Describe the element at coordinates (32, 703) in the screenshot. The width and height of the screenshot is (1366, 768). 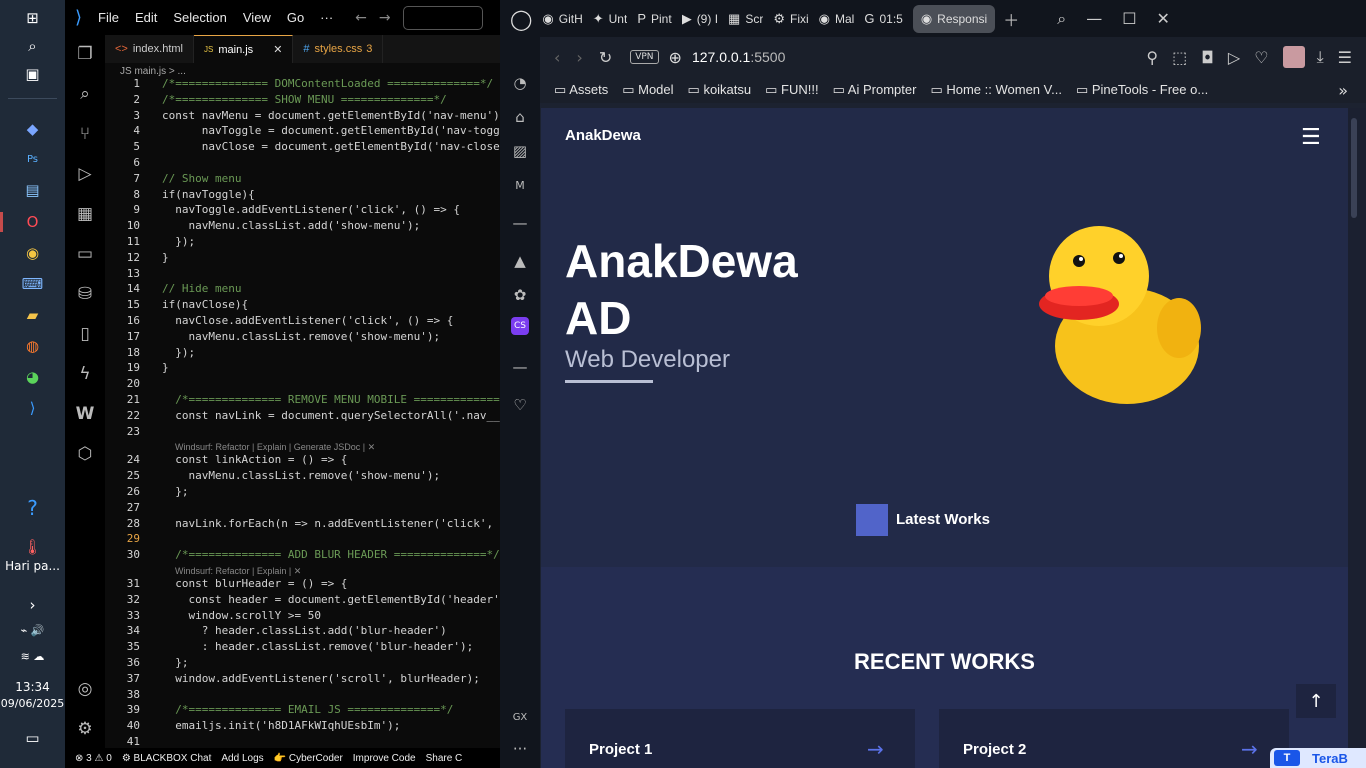
I see `clock-date: 09/06/2025` at that location.